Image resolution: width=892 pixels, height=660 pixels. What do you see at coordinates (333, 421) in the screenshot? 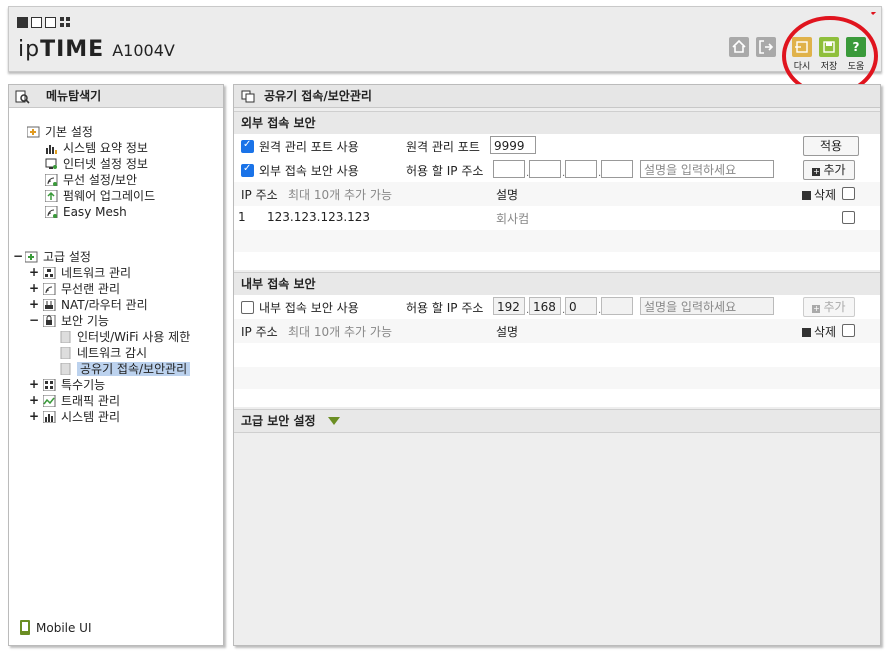
I see `triangle-down-icon` at bounding box center [333, 421].